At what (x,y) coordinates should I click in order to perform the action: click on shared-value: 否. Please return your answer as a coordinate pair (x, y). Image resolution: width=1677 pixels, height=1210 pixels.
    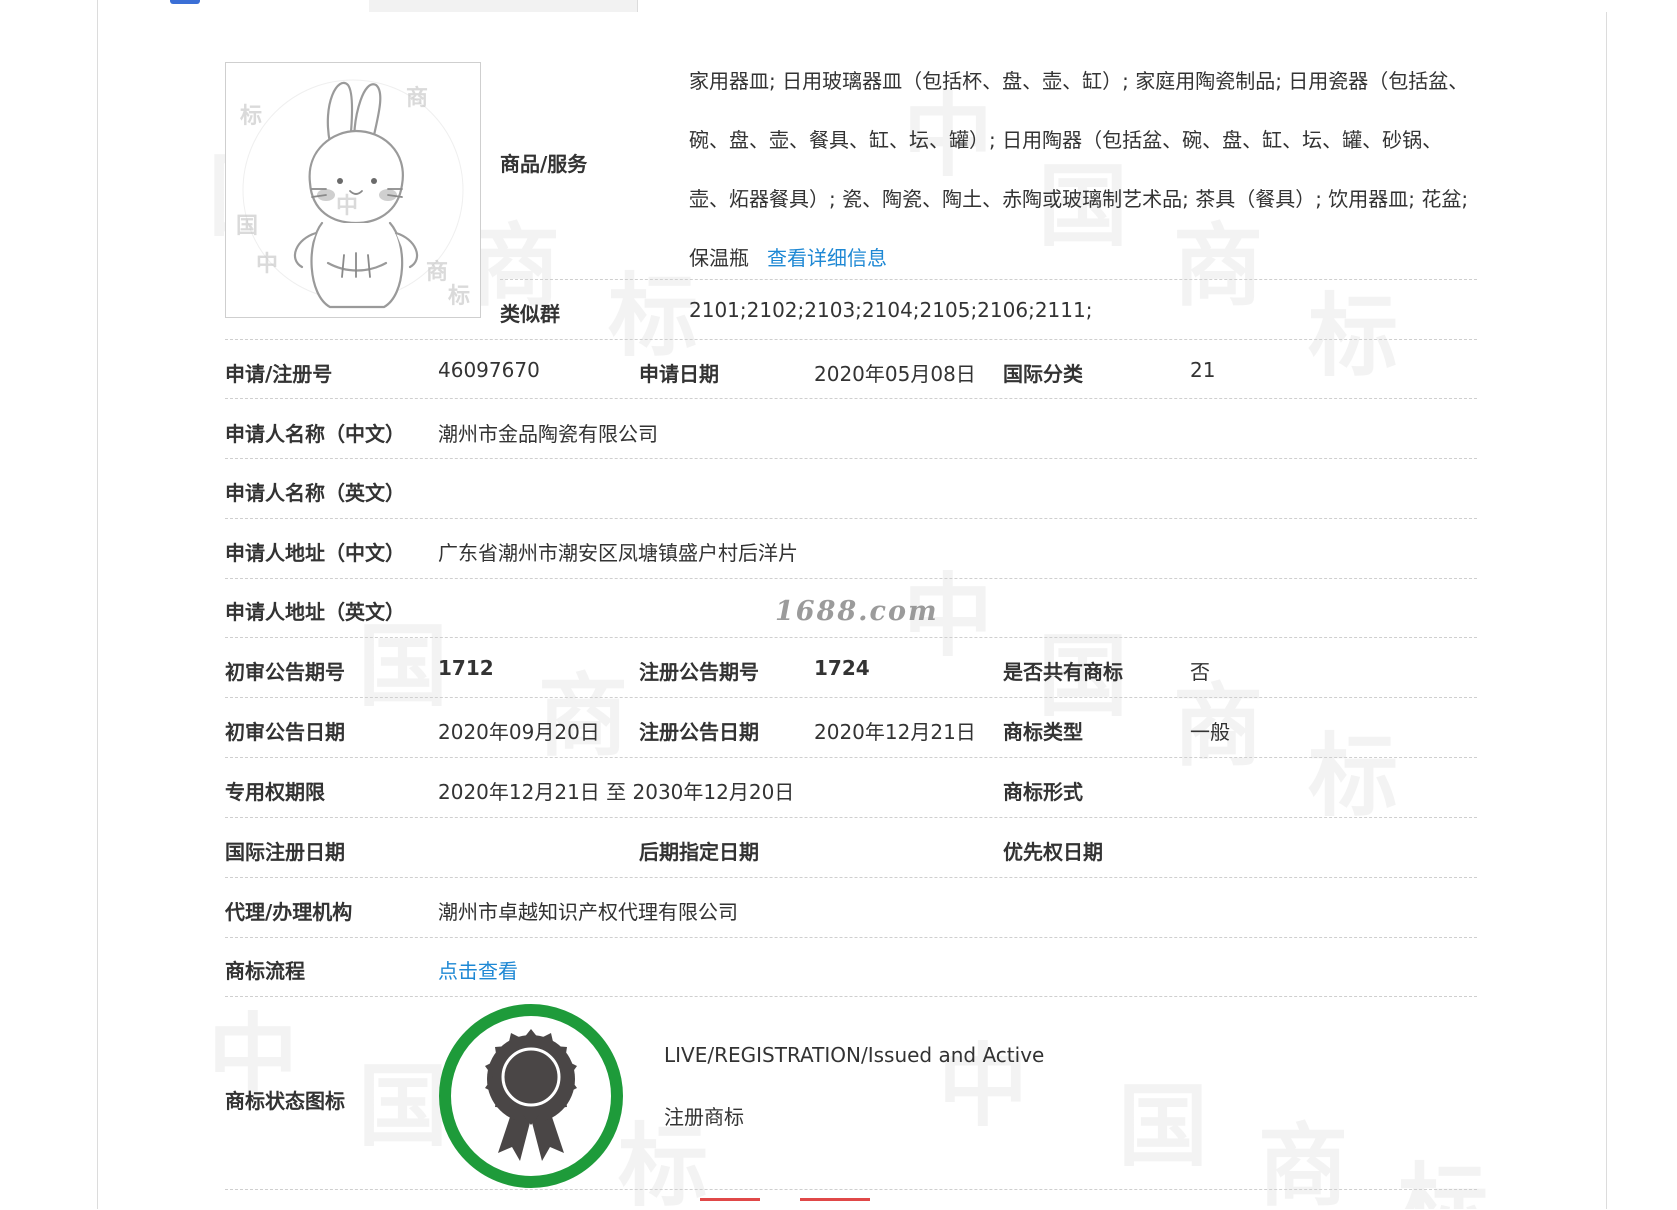
    Looking at the image, I should click on (1200, 672).